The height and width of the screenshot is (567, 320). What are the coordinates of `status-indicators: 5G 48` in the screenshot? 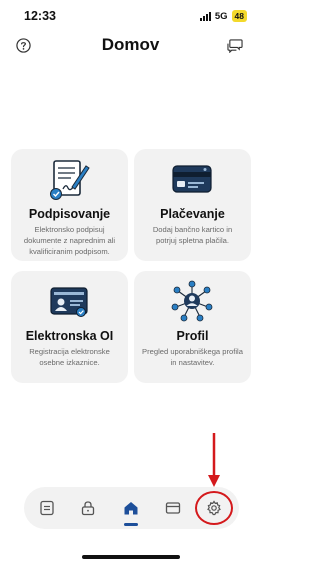 It's located at (223, 16).